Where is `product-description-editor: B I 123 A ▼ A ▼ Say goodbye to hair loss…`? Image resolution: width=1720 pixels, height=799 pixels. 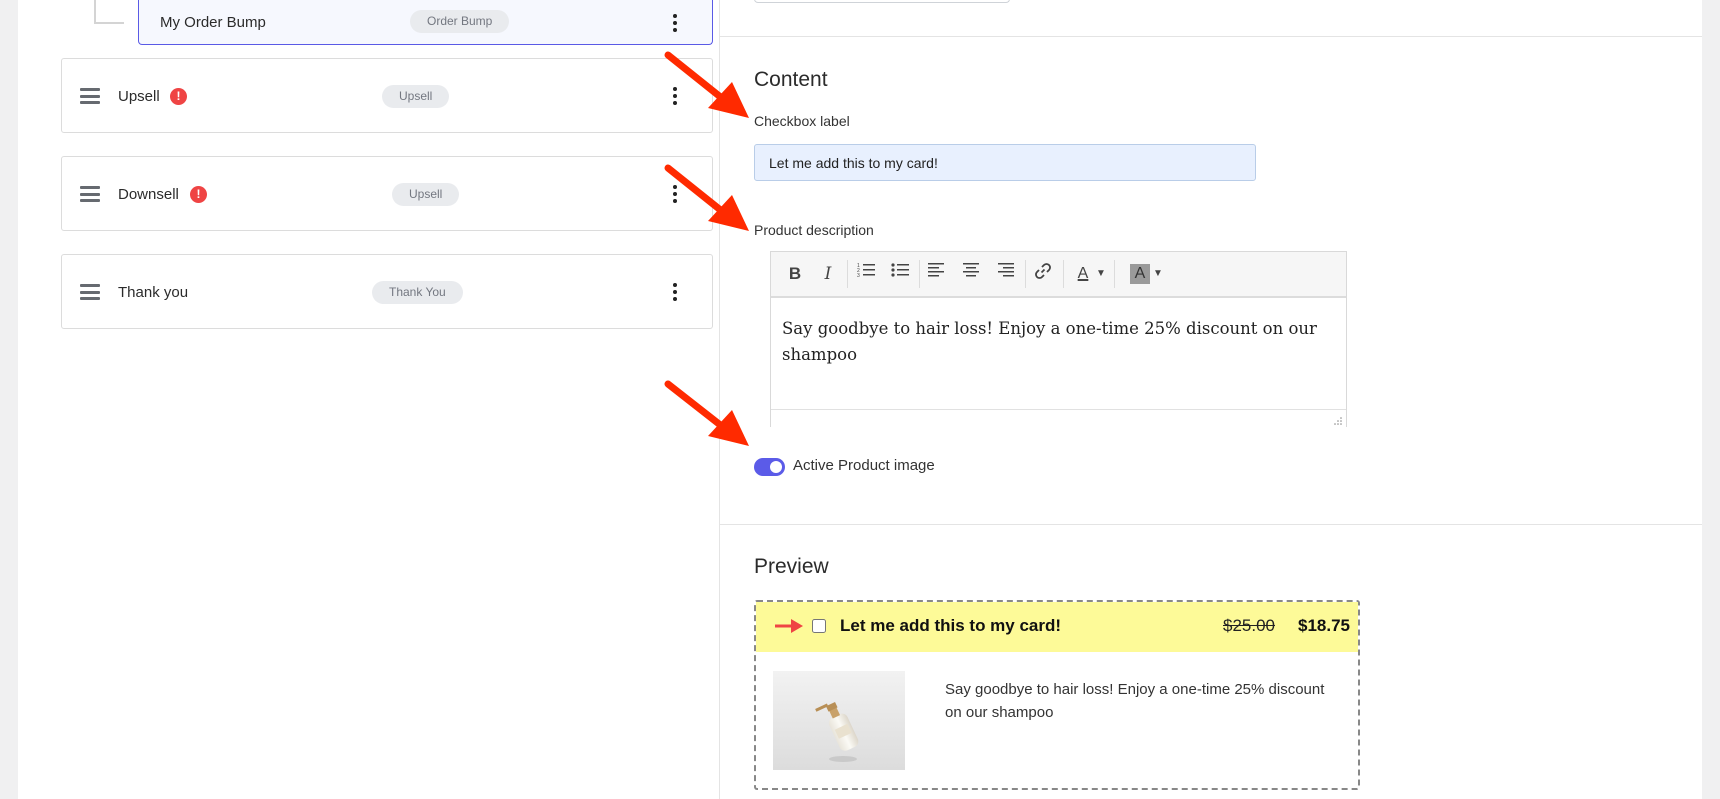
product-description-editor: B I 123 A ▼ A ▼ Say goodbye to hair loss… is located at coordinates (1058, 339).